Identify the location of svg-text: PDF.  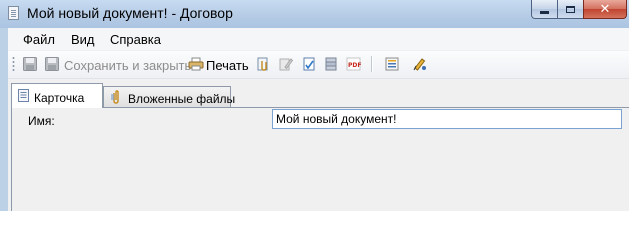
(354, 65).